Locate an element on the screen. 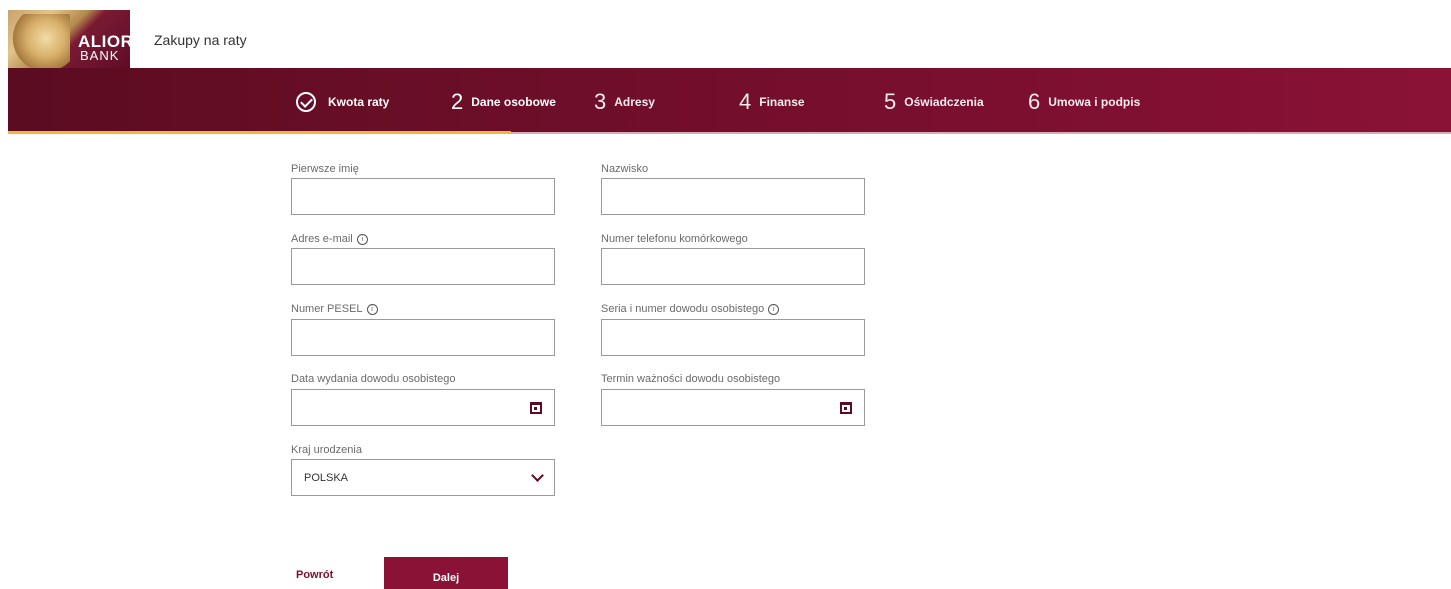  step-oswiadczenia: 5 Oświadczenia is located at coordinates (934, 102).